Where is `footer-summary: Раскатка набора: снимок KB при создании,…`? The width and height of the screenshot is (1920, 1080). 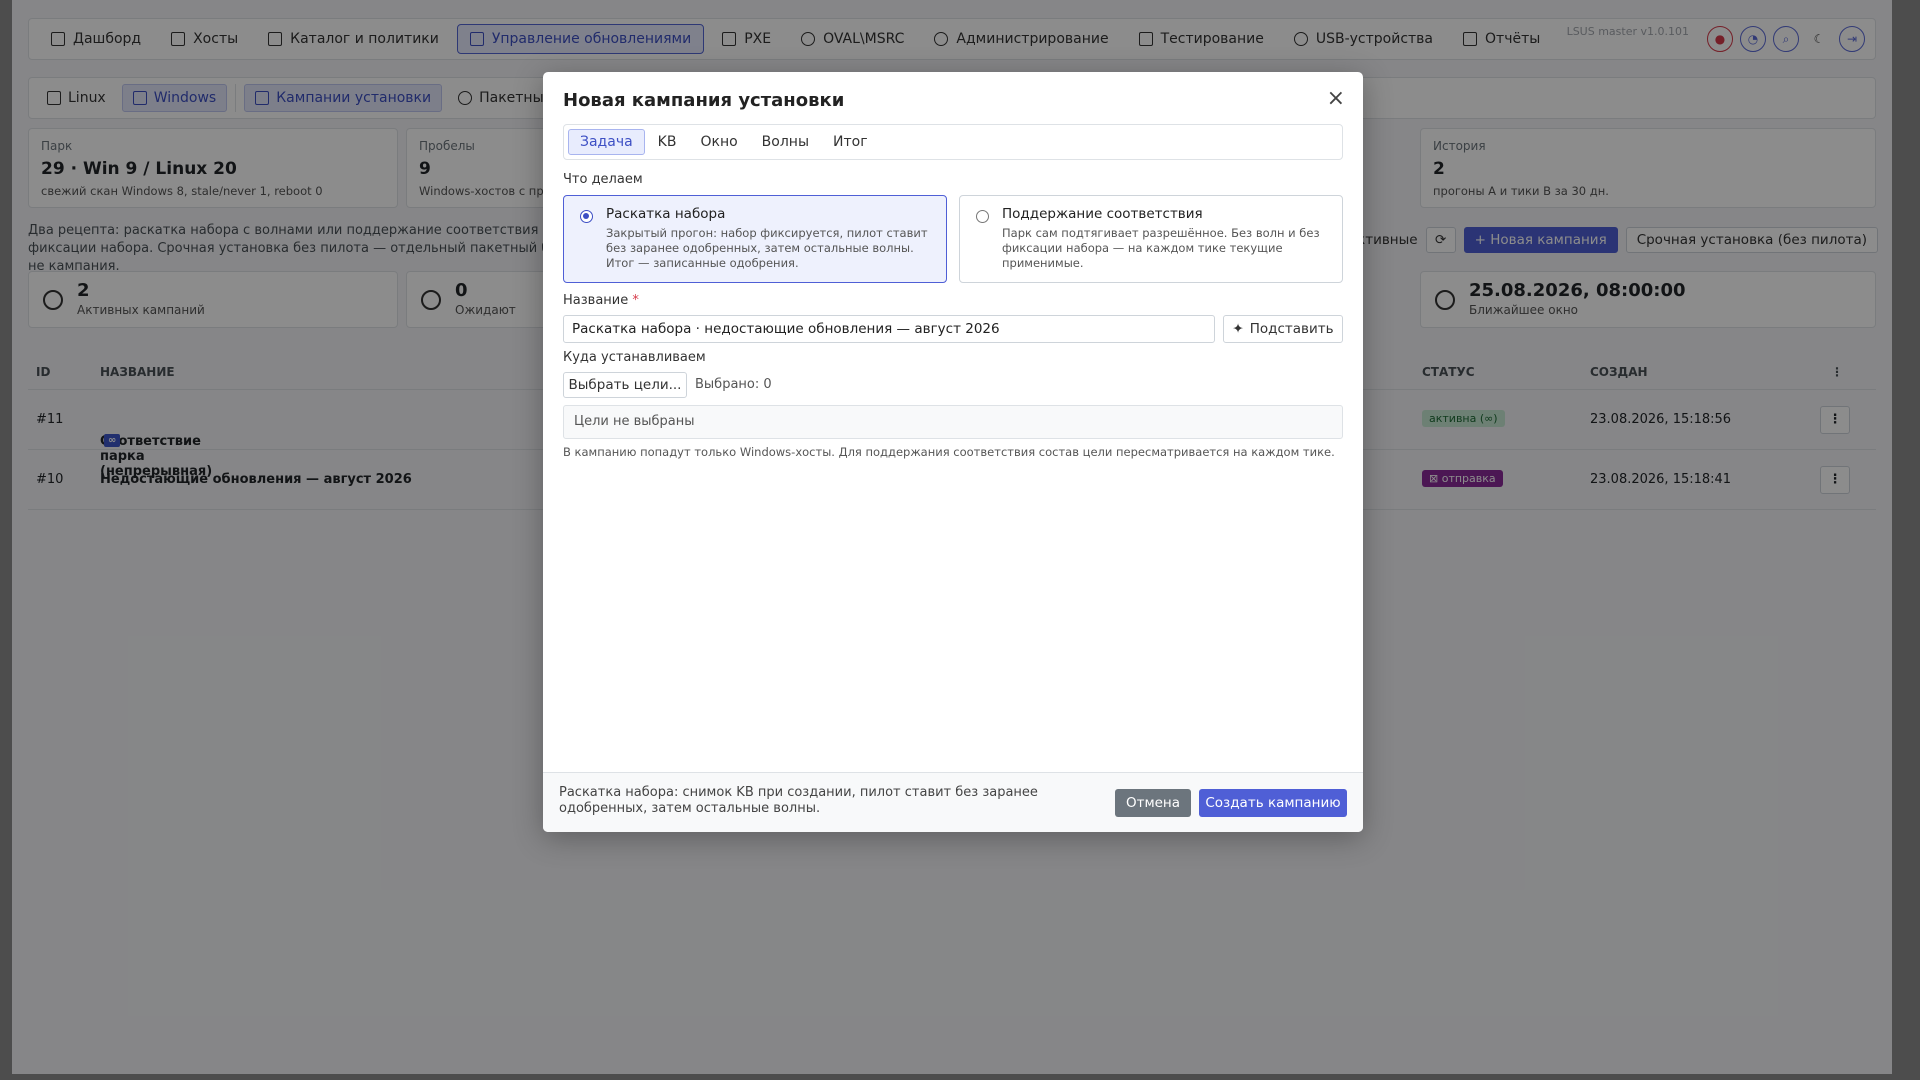
footer-summary: Раскатка набора: снимок KB при создании,… is located at coordinates (798, 800).